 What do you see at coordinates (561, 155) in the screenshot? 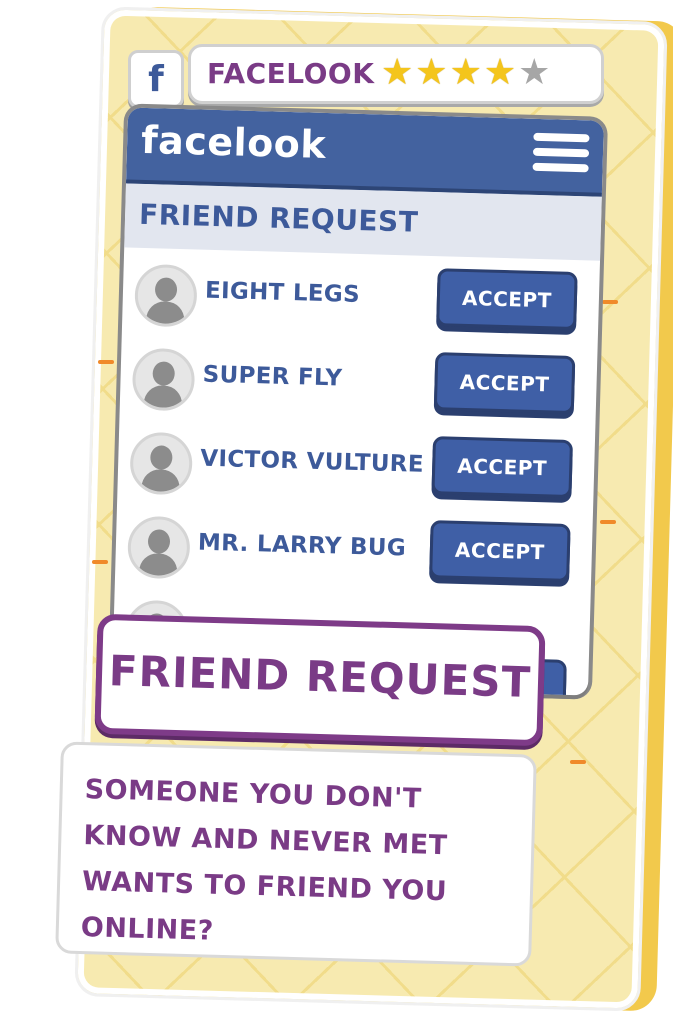
I see `hamburger-menu-icon` at bounding box center [561, 155].